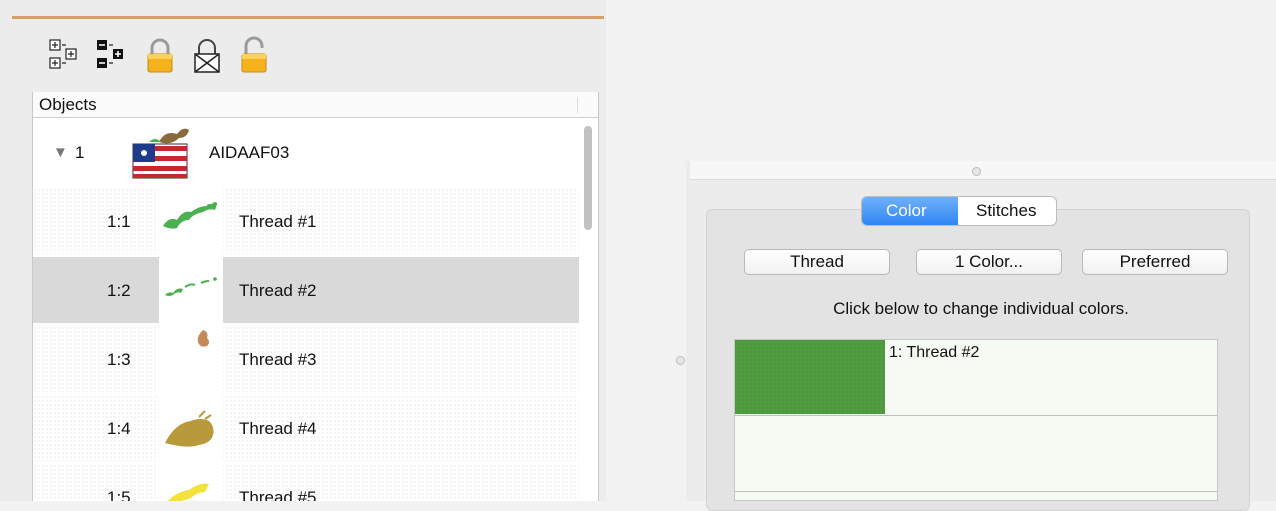 This screenshot has width=1276, height=511. Describe the element at coordinates (80, 152) in the screenshot. I see `group-number: 1` at that location.